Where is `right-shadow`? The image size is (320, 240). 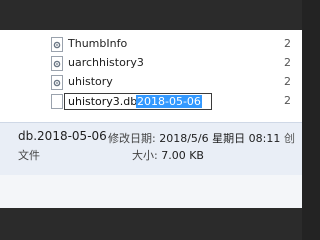
right-shadow is located at coordinates (311, 120).